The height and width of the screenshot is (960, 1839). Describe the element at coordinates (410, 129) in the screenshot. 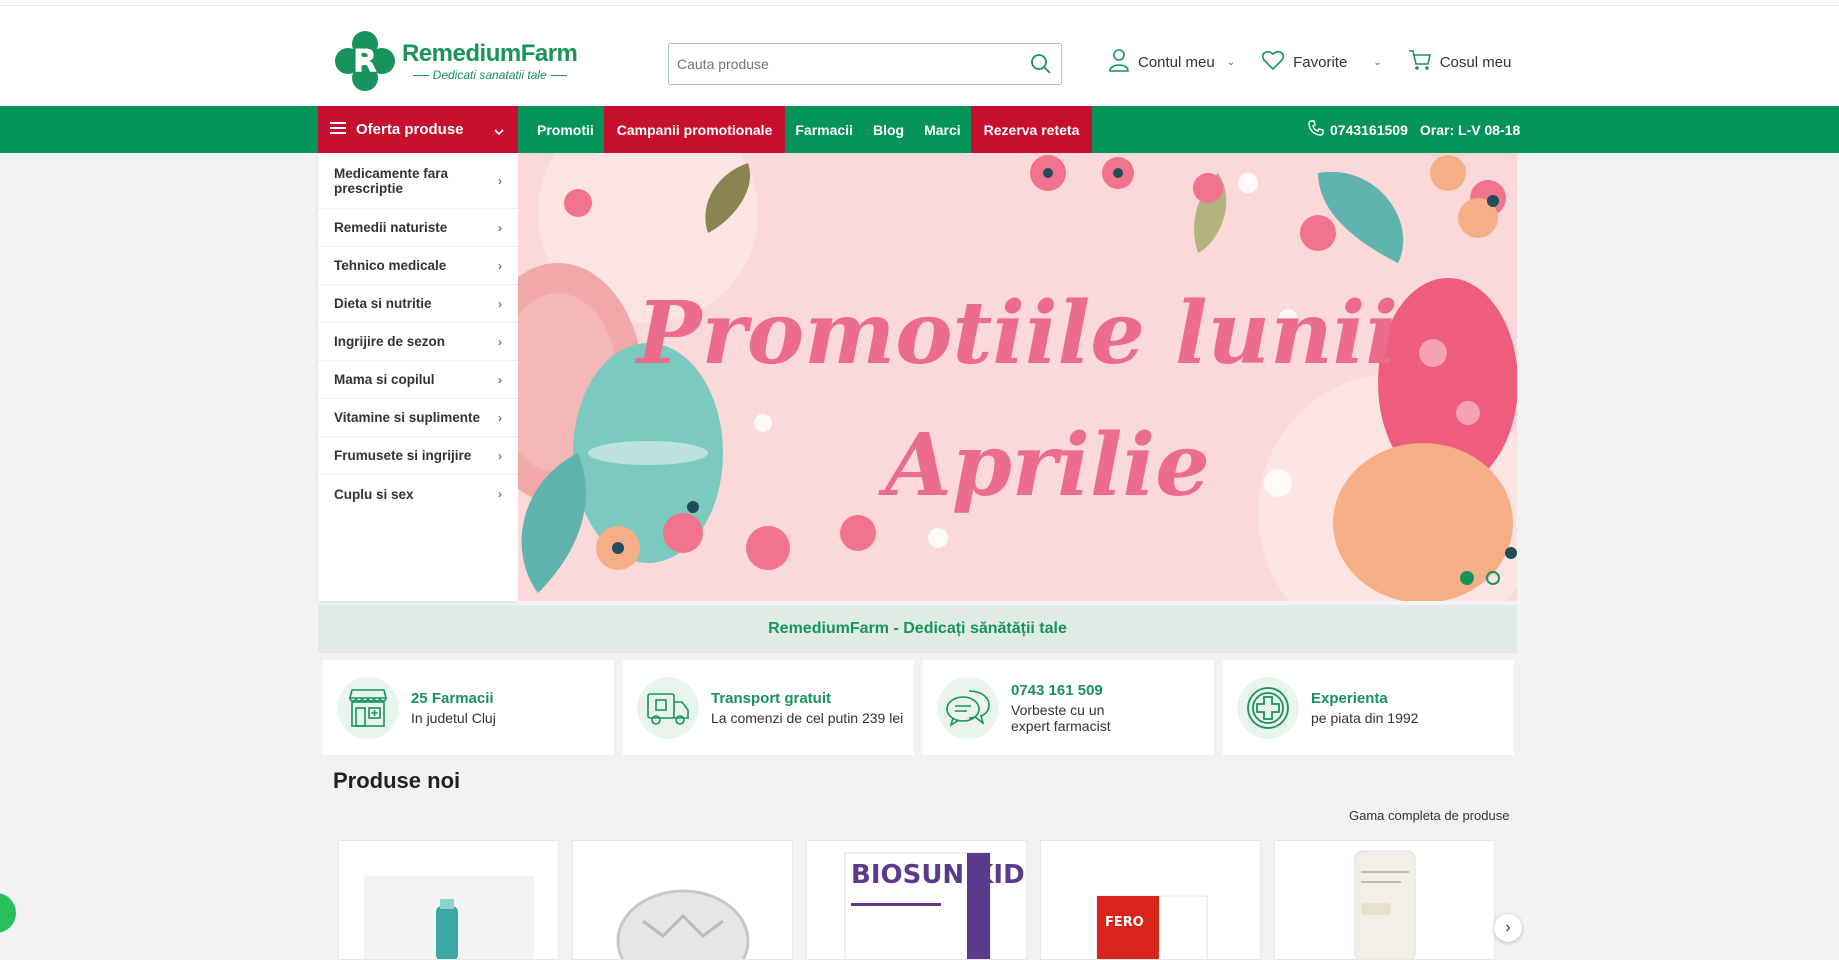

I see `offer-label: Oferta produse` at that location.